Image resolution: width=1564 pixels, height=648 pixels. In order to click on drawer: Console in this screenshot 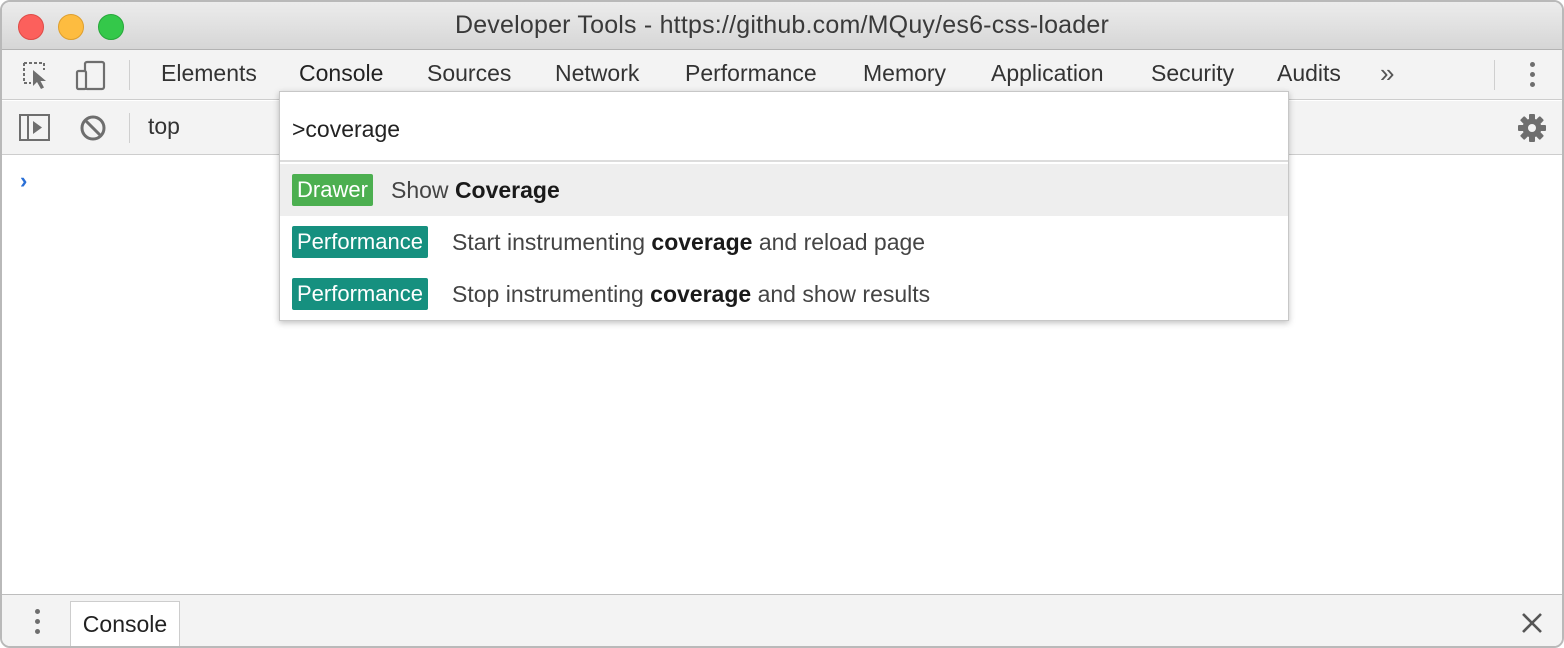, I will do `click(782, 620)`.